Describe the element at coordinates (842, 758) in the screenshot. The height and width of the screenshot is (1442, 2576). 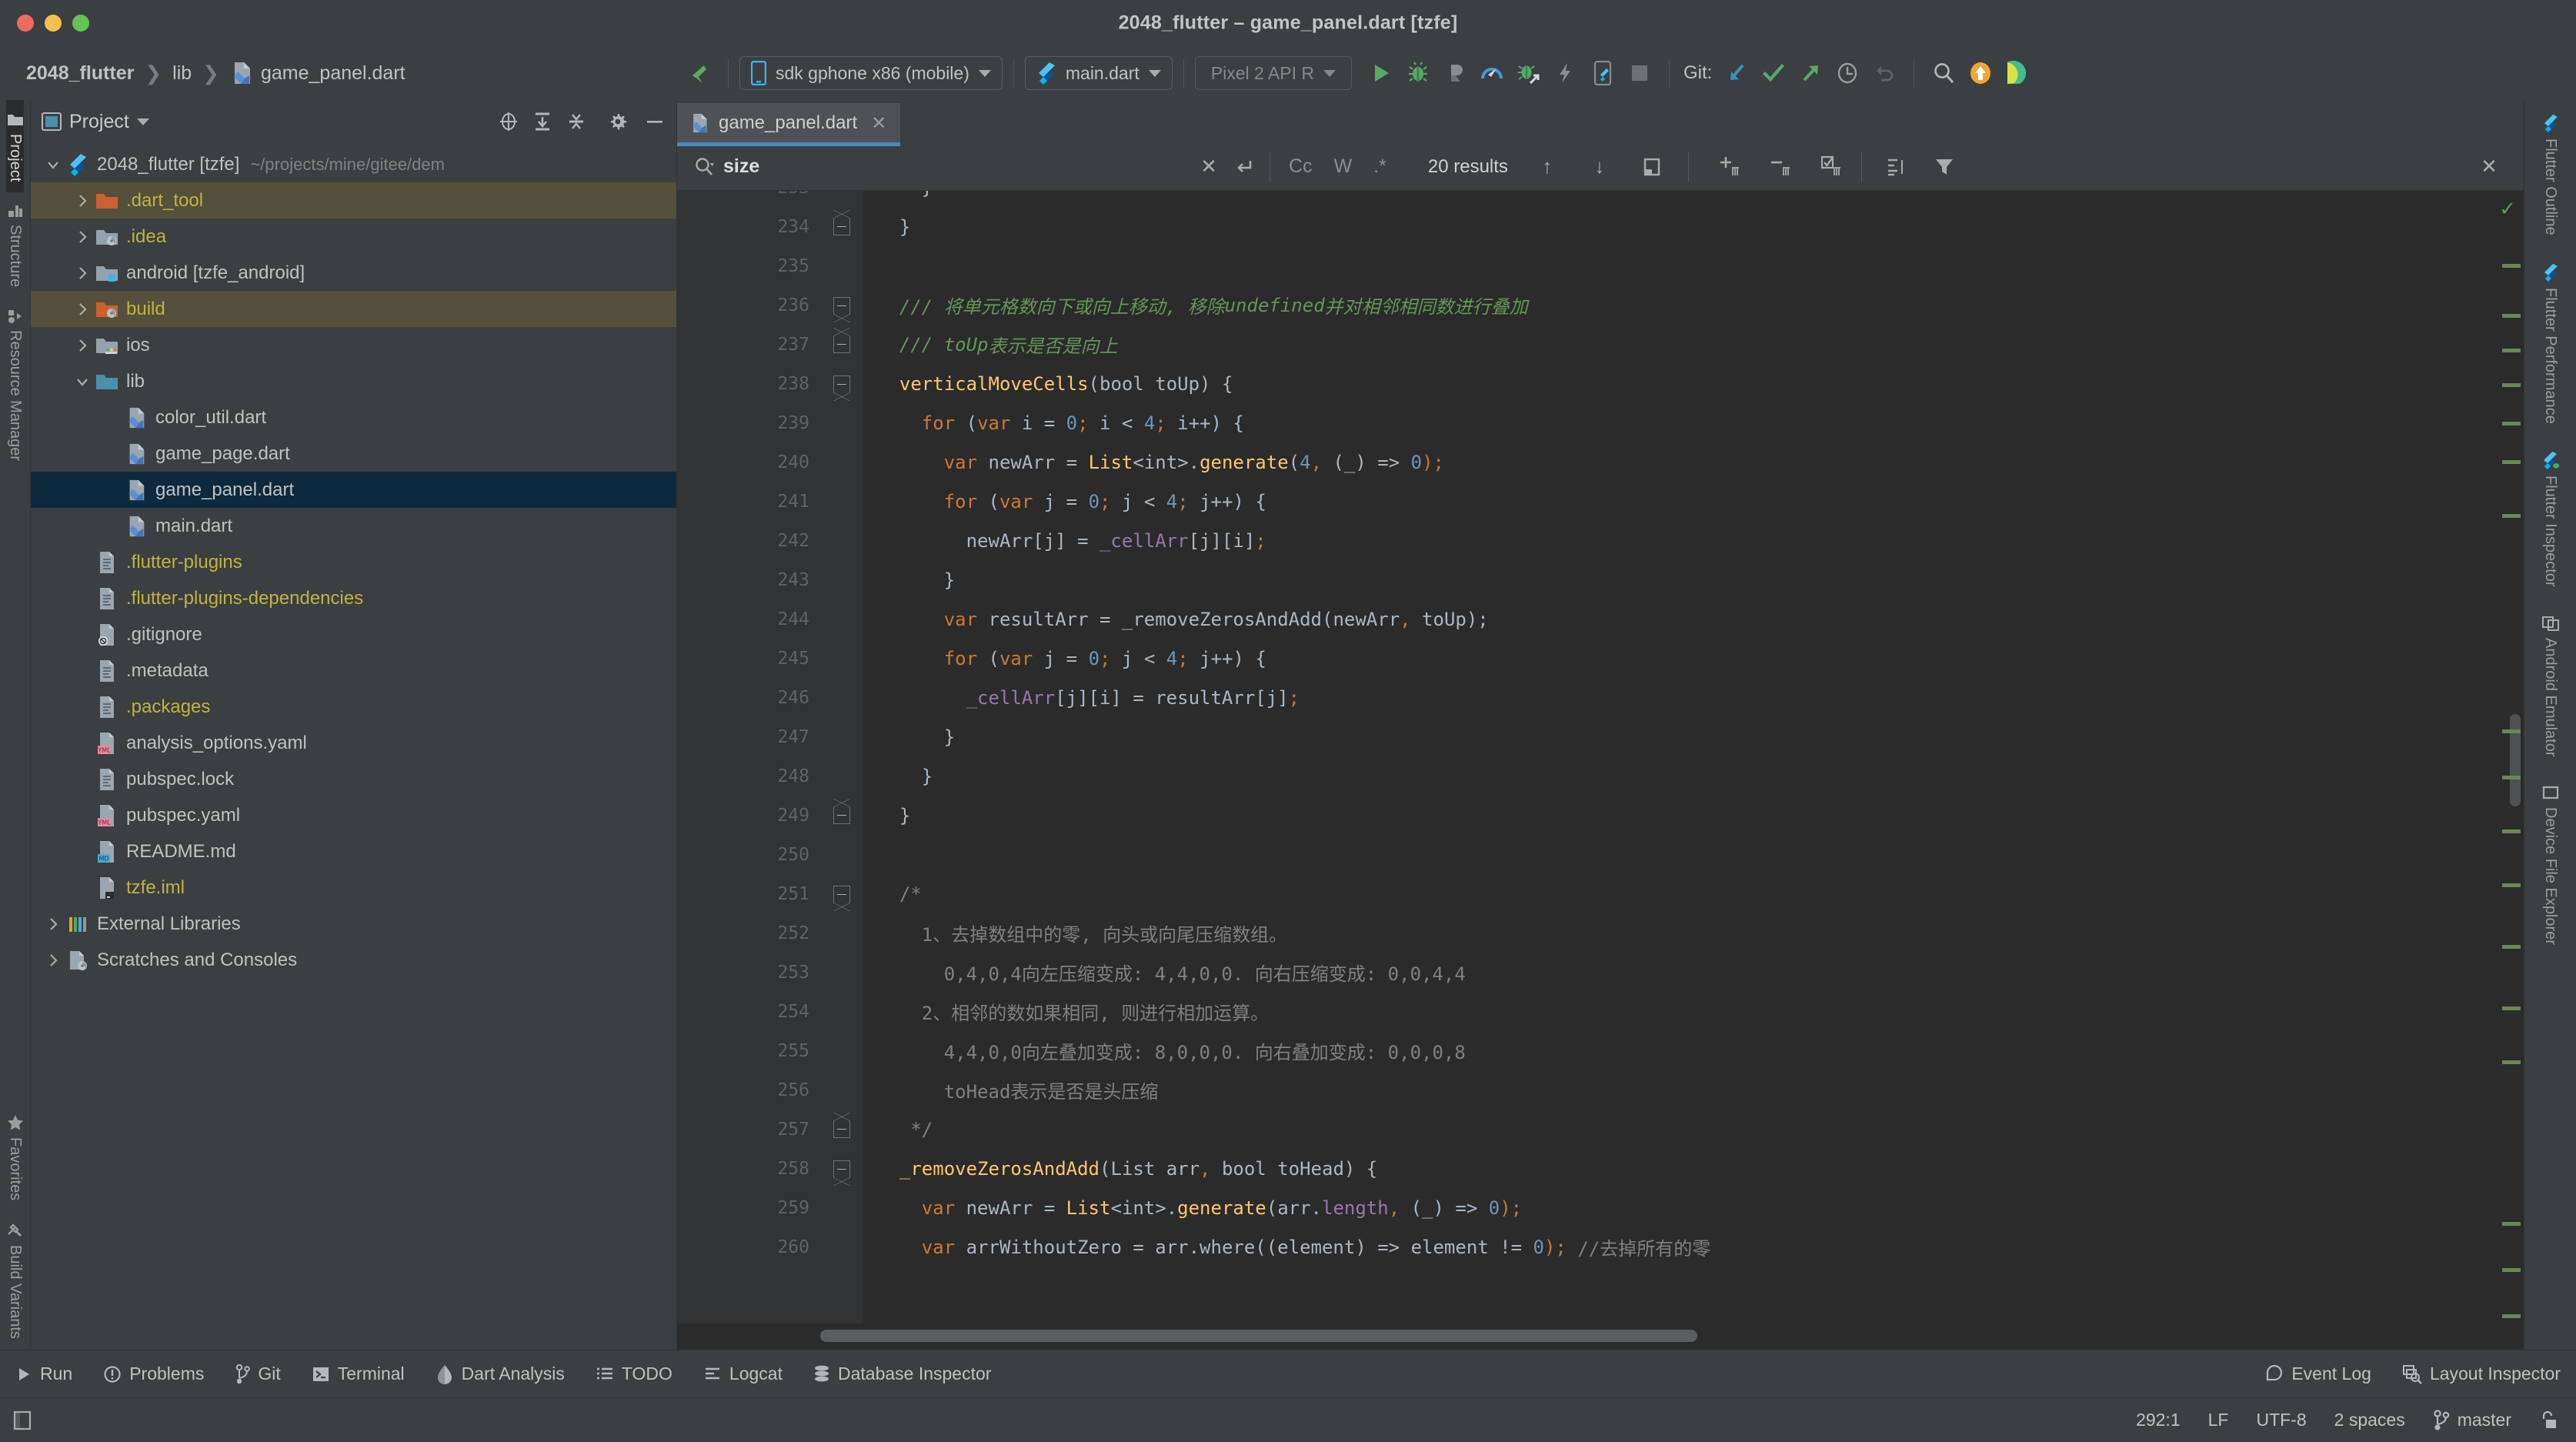
I see `code-folding-gutter` at that location.